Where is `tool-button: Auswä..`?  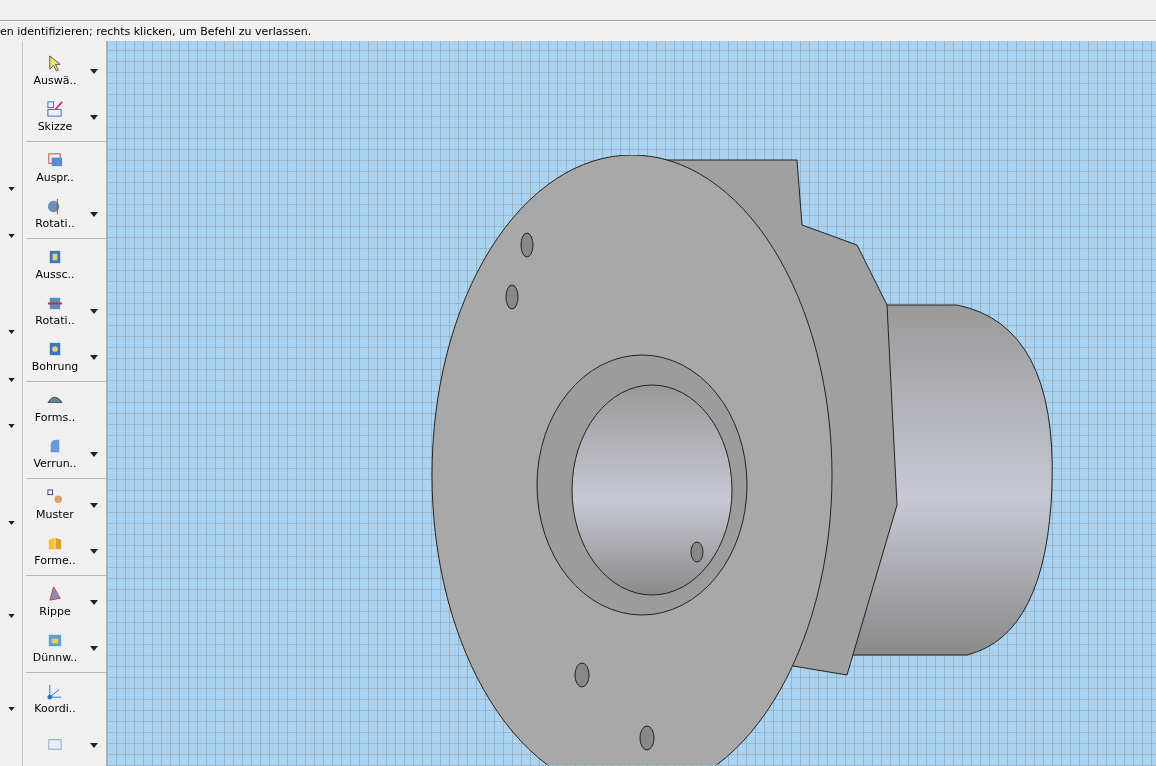 tool-button: Auswä.. is located at coordinates (63, 70).